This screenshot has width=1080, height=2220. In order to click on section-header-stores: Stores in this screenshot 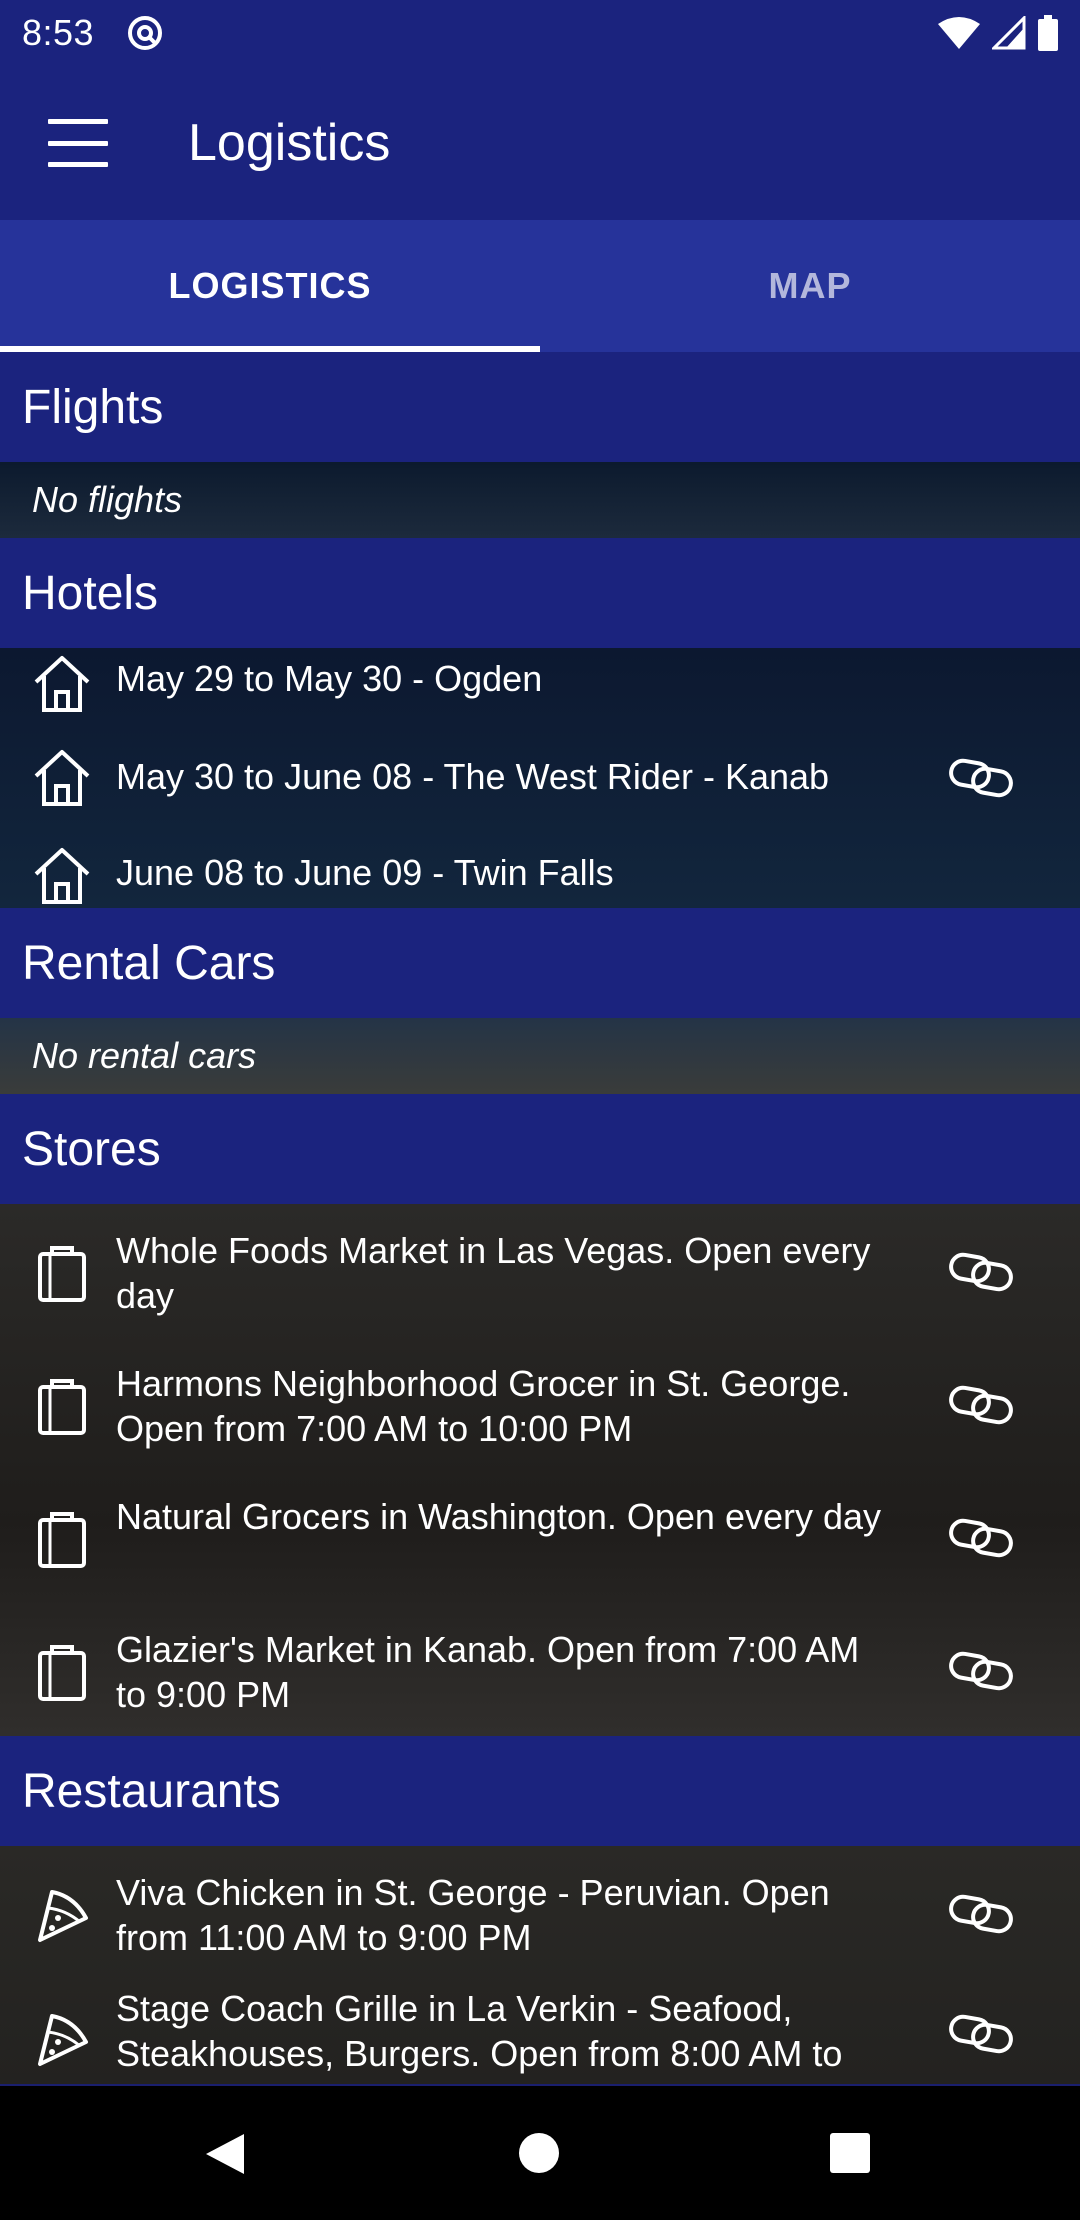, I will do `click(540, 1149)`.